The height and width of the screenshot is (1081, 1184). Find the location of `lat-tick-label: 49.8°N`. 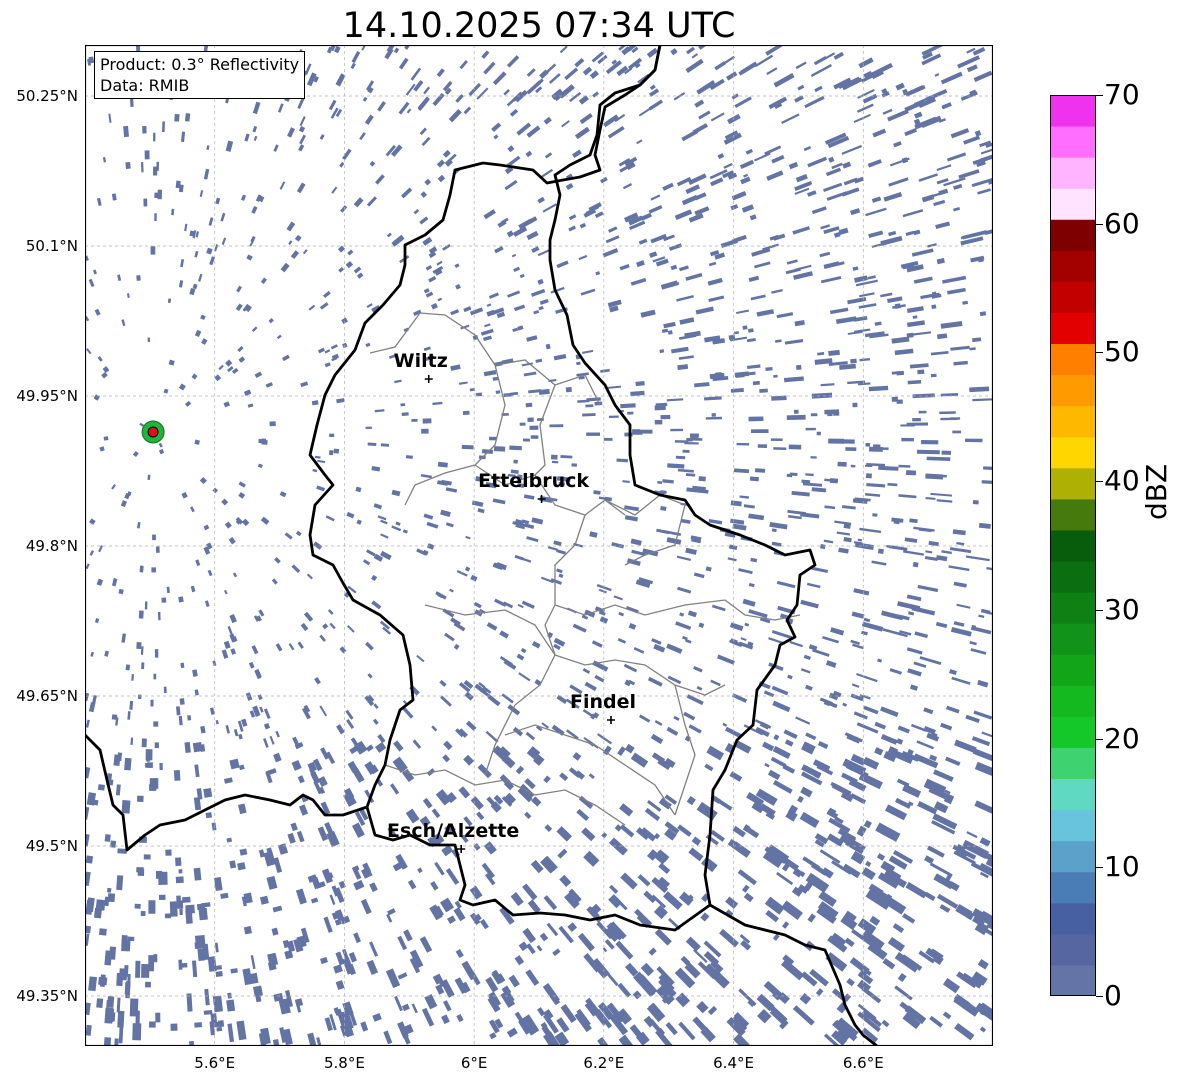

lat-tick-label: 49.8°N is located at coordinates (51, 546).